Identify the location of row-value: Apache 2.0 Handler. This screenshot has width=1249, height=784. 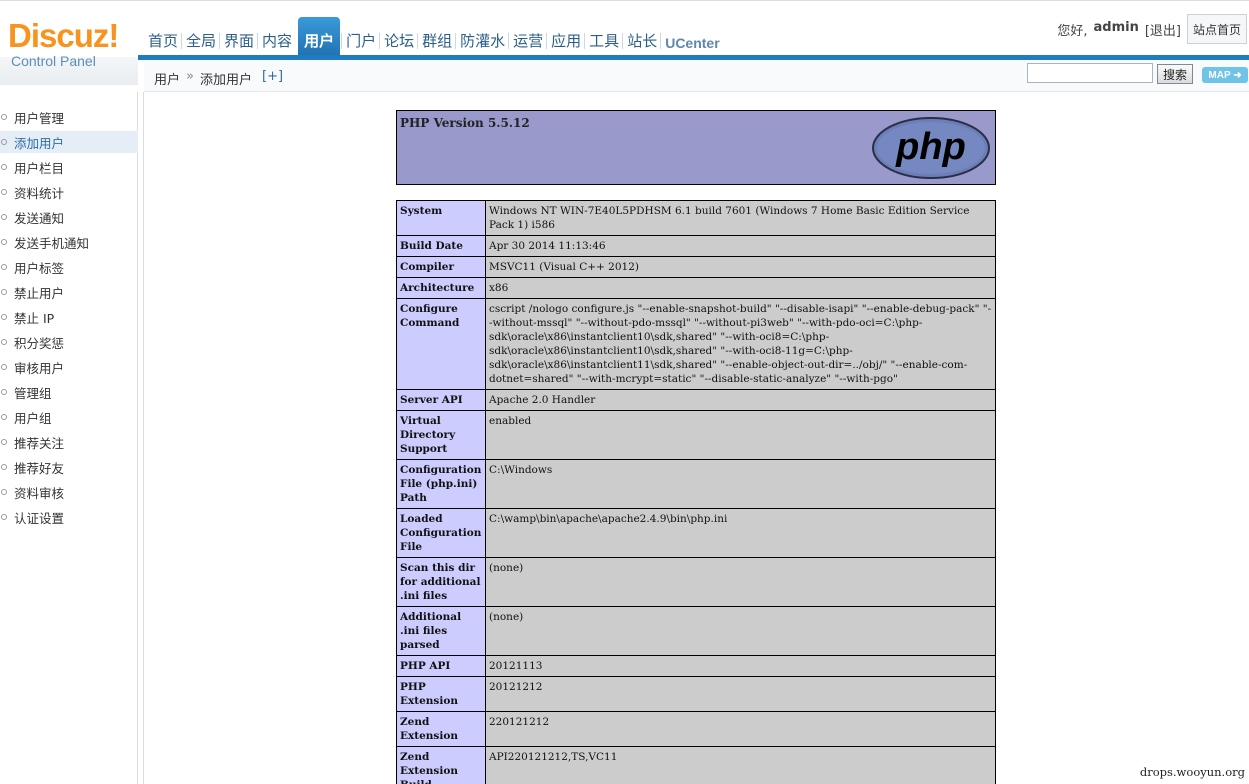
(740, 400).